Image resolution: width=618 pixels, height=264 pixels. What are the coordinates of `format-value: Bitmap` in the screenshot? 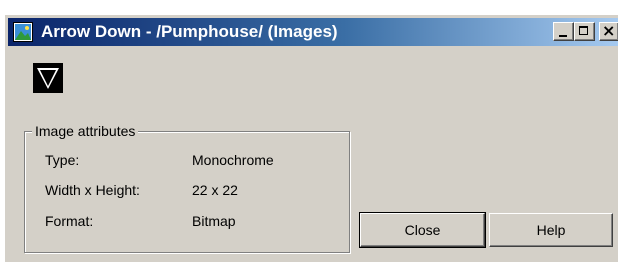 It's located at (214, 221).